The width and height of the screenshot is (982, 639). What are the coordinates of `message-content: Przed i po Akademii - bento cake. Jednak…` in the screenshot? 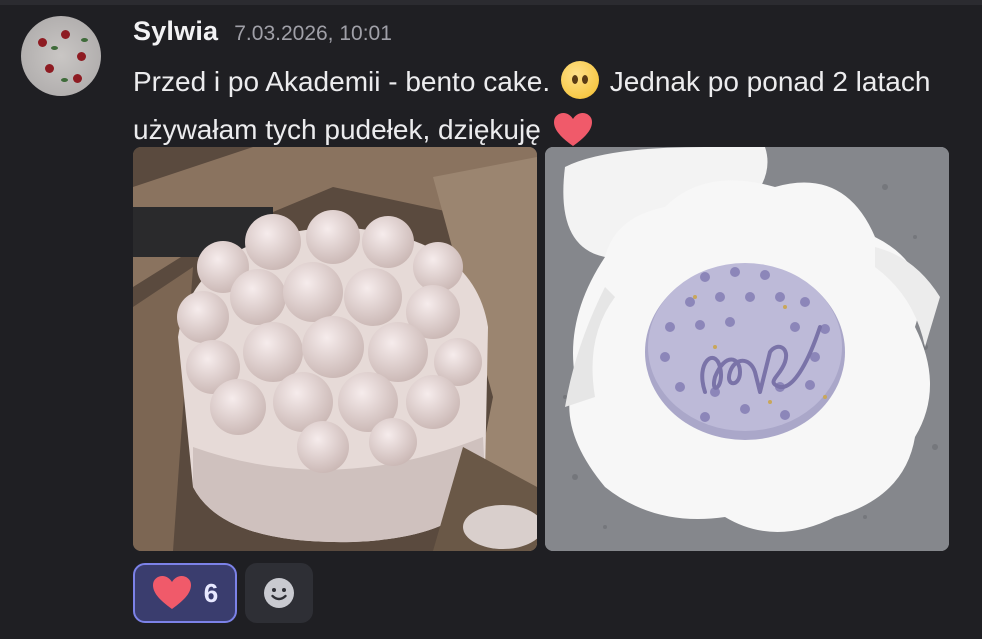 It's located at (543, 106).